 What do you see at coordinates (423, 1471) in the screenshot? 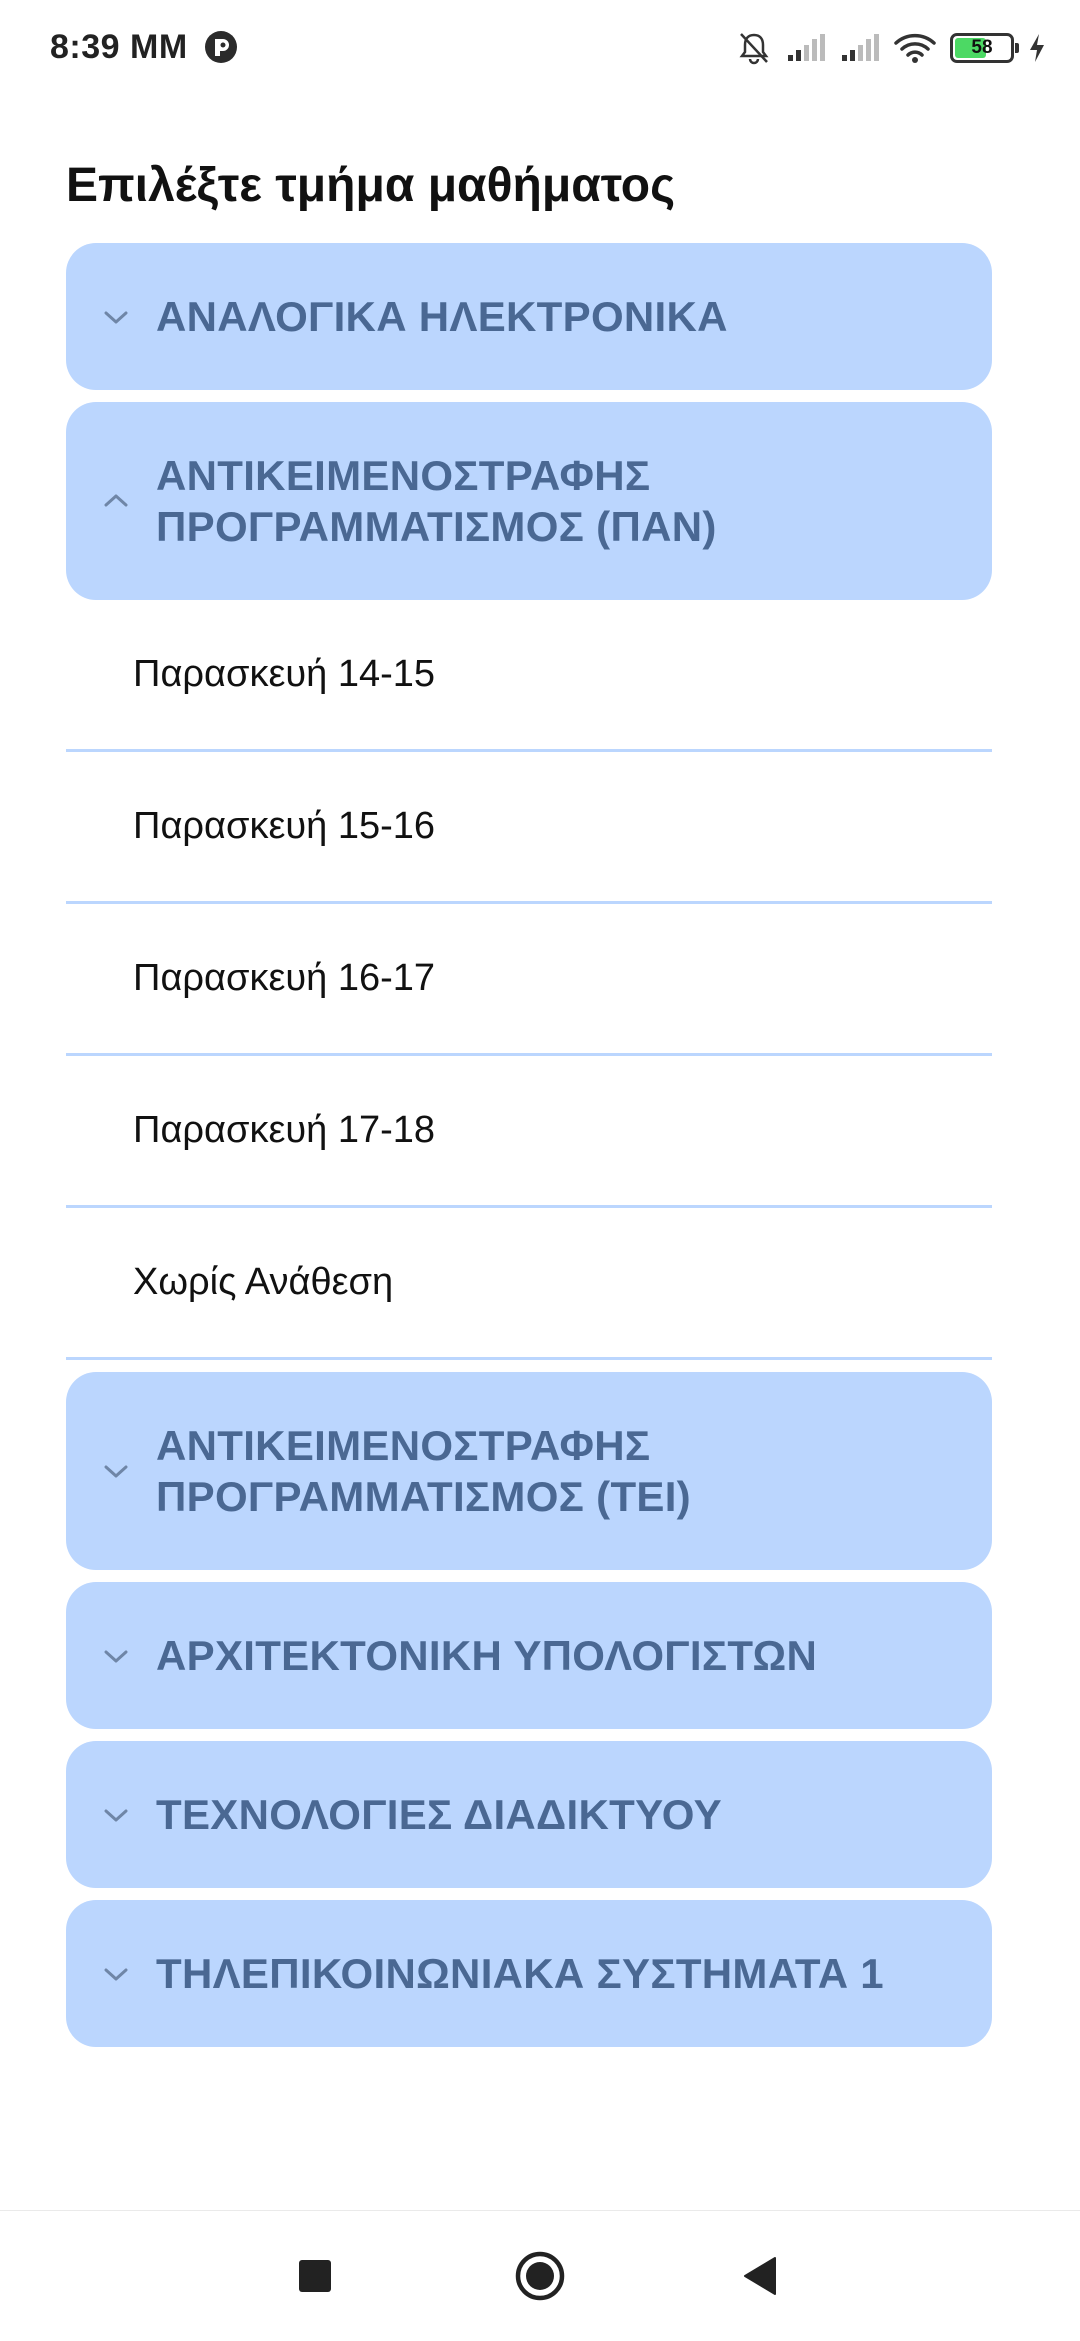
I see `section-label: ΑΝΤΙΚΕΙΜΕΝΟΣΤΡΑΦΗΣ ΠΡΟΓΡΑΜΜΑΤΙΣΜΟΣ (ΤΕΙ)` at bounding box center [423, 1471].